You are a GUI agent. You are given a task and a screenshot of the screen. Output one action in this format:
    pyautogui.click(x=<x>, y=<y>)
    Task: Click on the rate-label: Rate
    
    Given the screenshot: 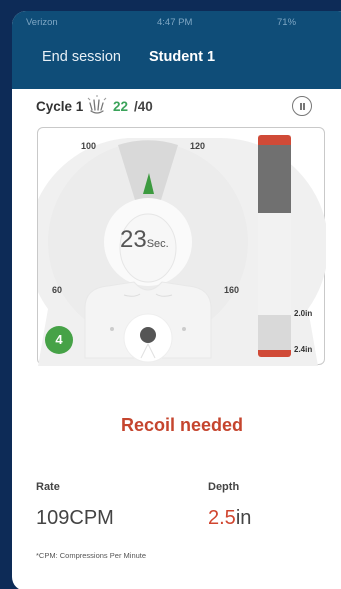 What is the action you would take?
    pyautogui.click(x=48, y=487)
    